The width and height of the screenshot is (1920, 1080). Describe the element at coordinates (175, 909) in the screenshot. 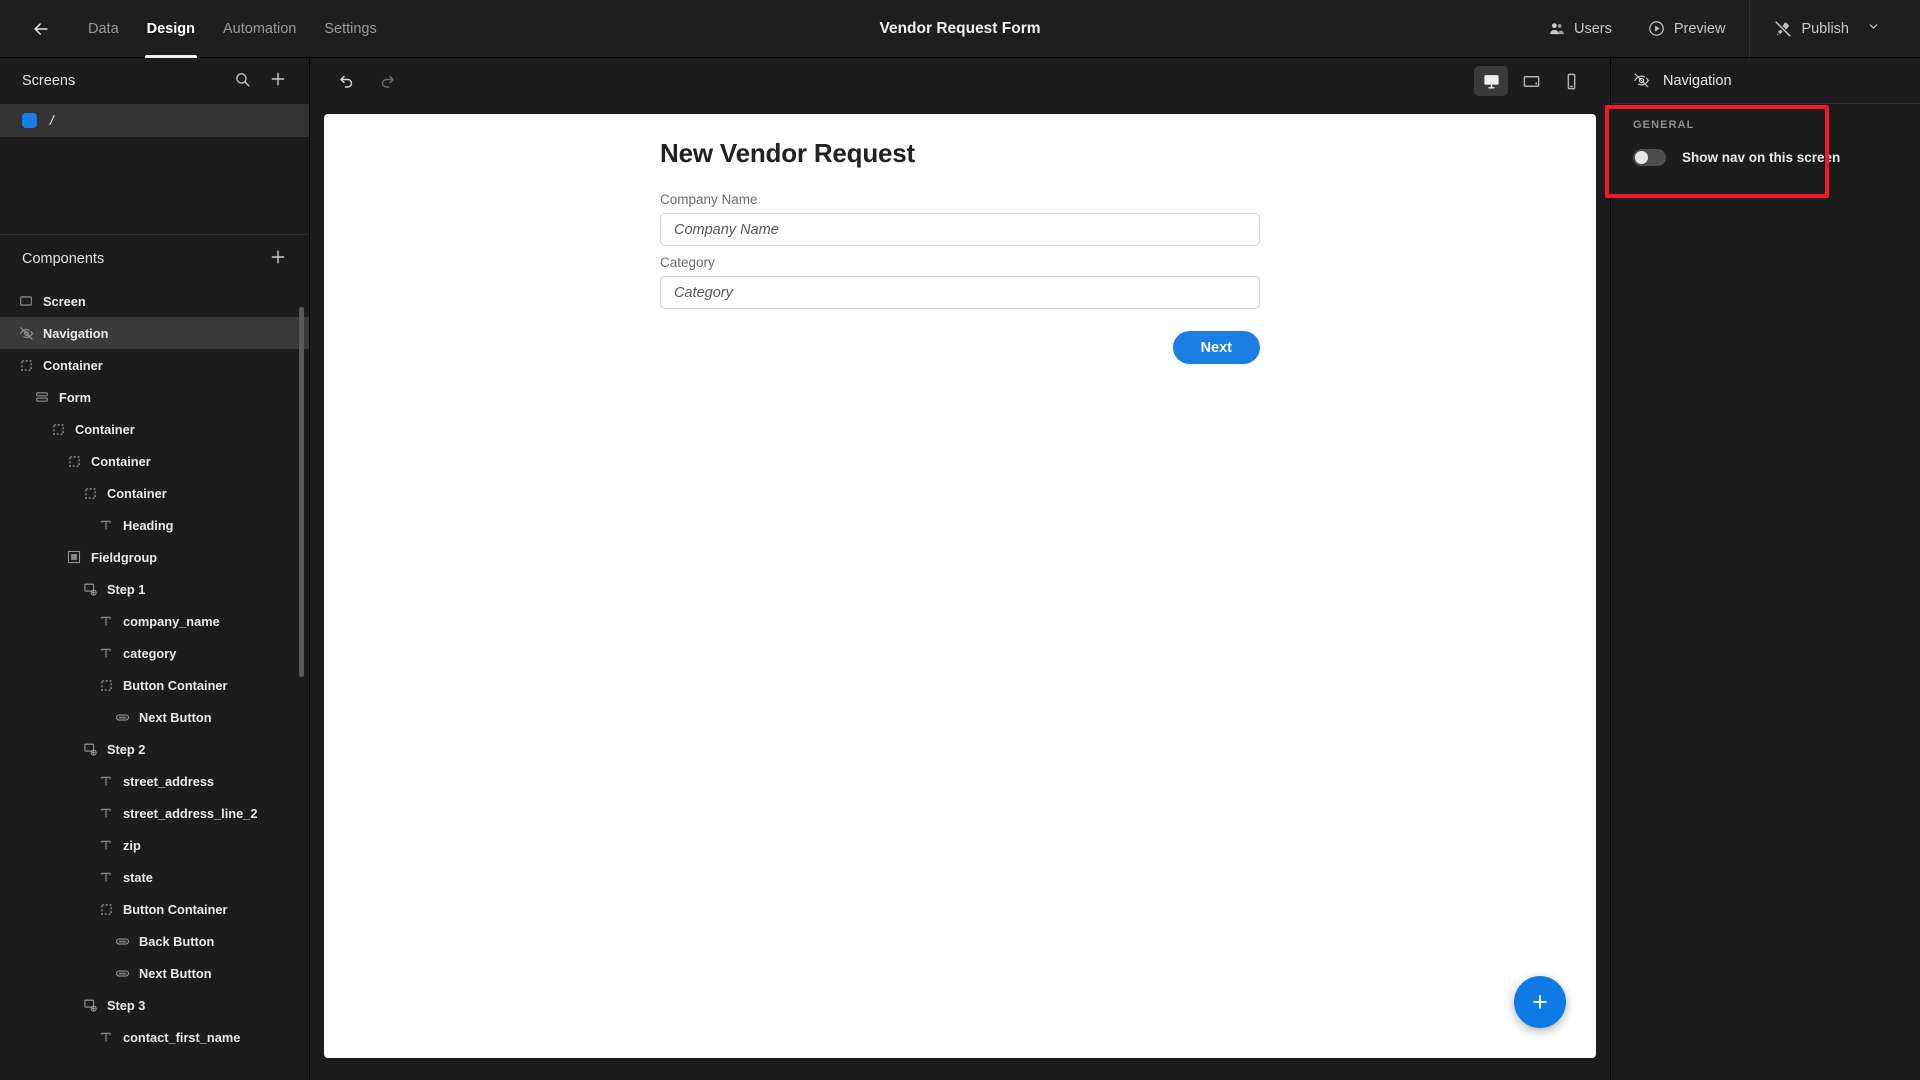

I see `tree-item-label: Button Container` at that location.